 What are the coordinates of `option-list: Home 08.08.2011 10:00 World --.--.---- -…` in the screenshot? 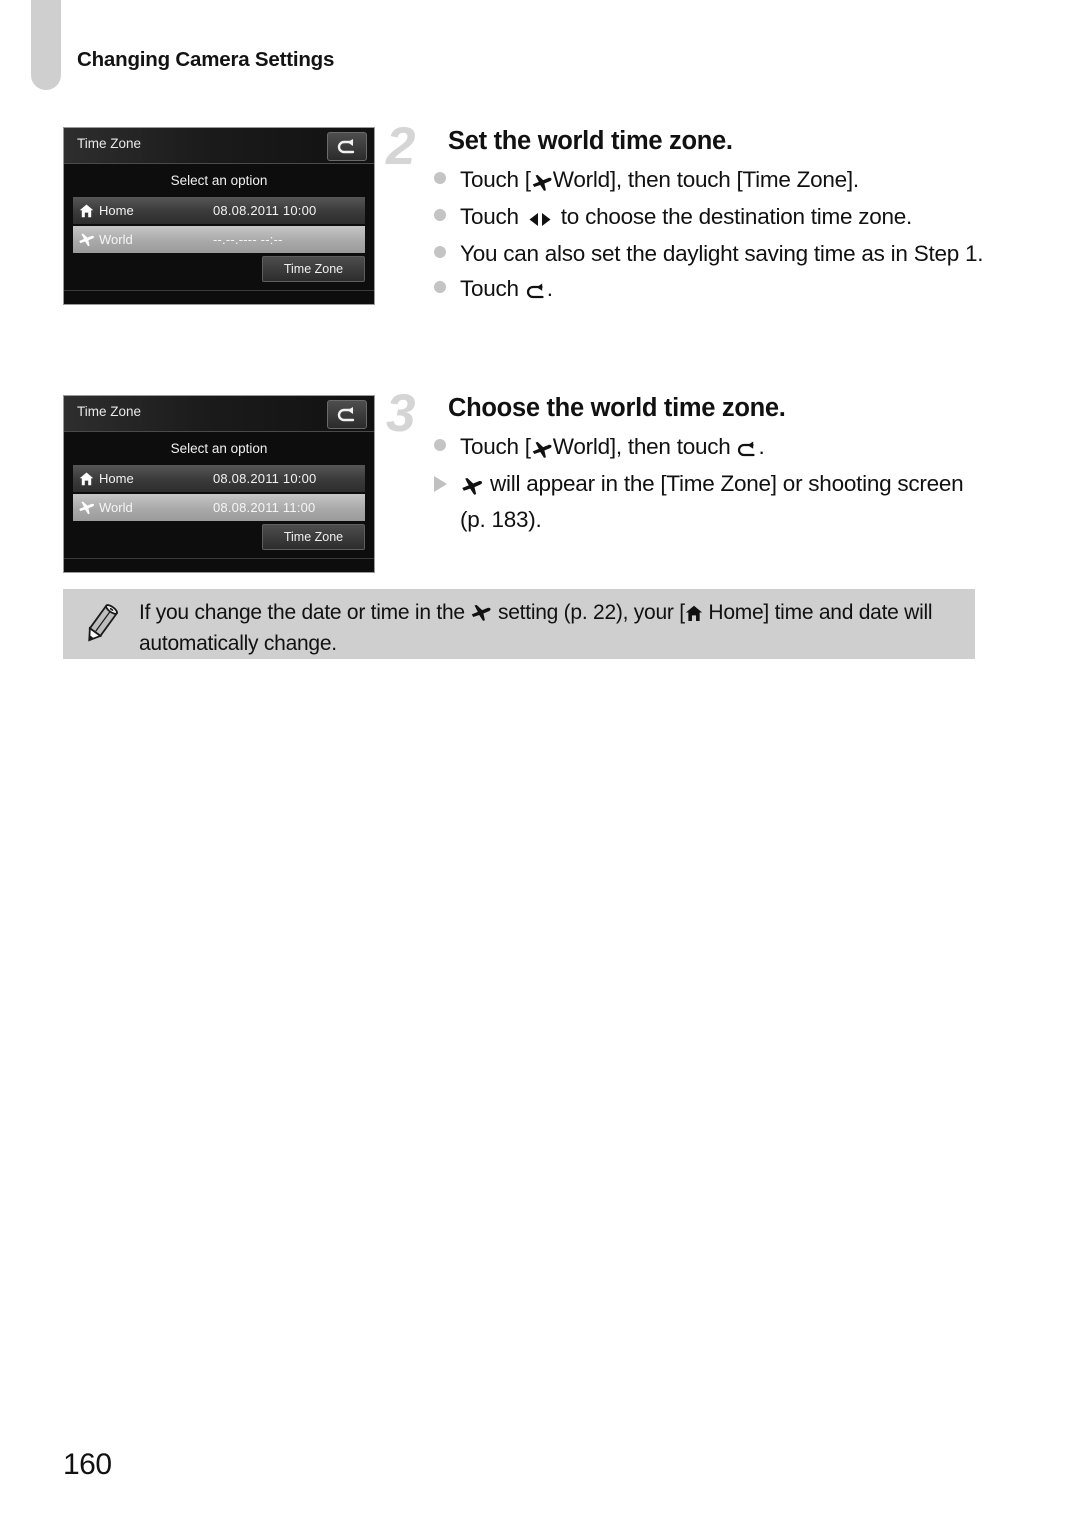 It's located at (219, 225).